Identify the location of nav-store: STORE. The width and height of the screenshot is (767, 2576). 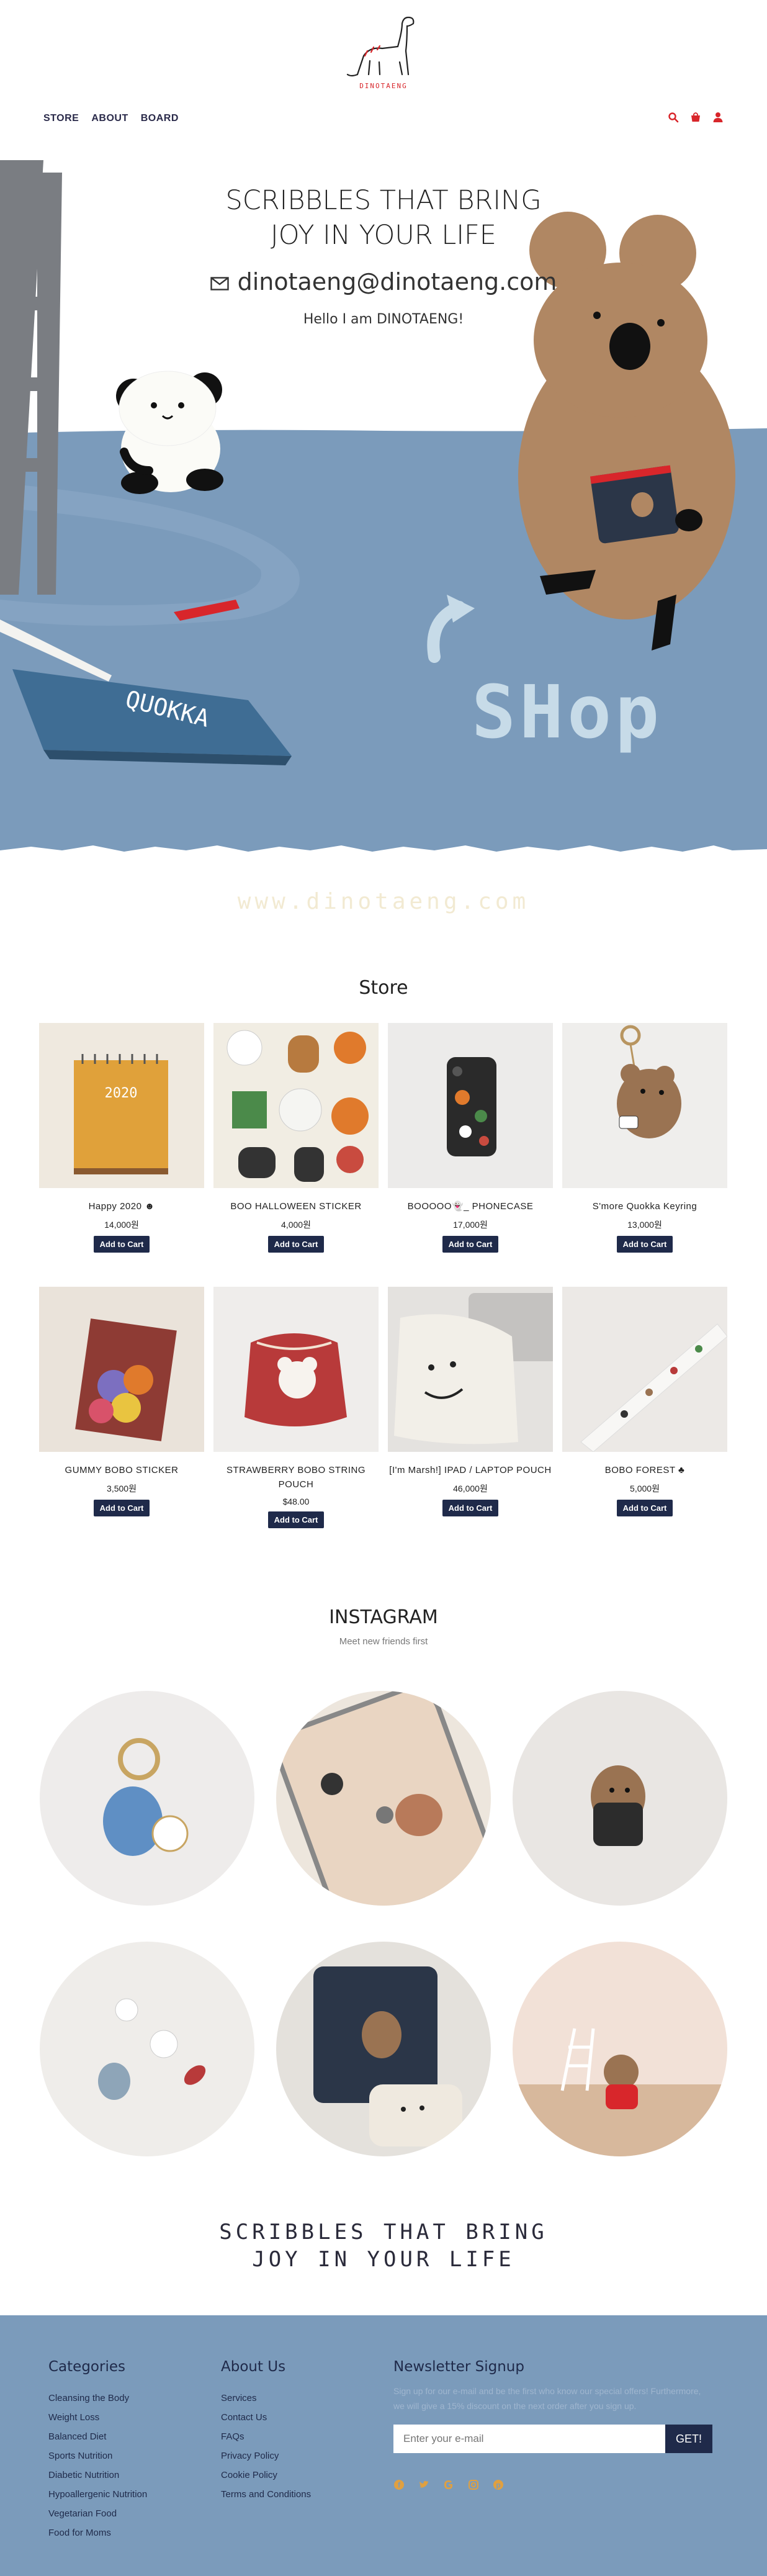
(61, 118).